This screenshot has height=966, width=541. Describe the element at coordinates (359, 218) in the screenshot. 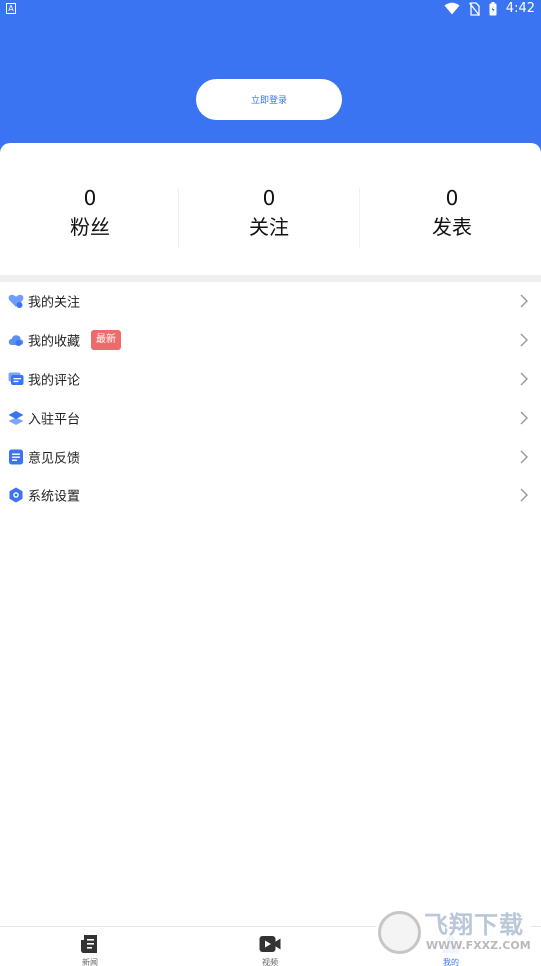

I see `stat-divider` at that location.